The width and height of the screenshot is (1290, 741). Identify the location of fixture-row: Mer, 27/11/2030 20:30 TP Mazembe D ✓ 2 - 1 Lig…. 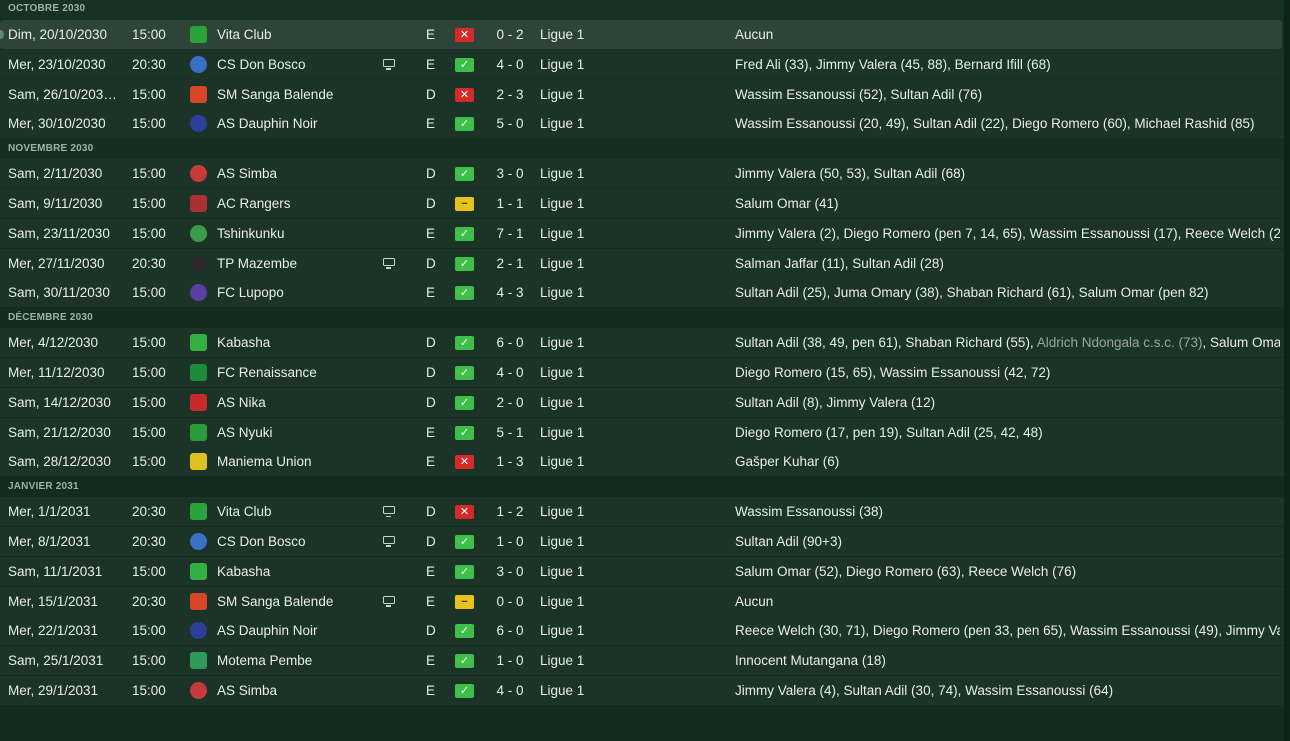
(642, 263).